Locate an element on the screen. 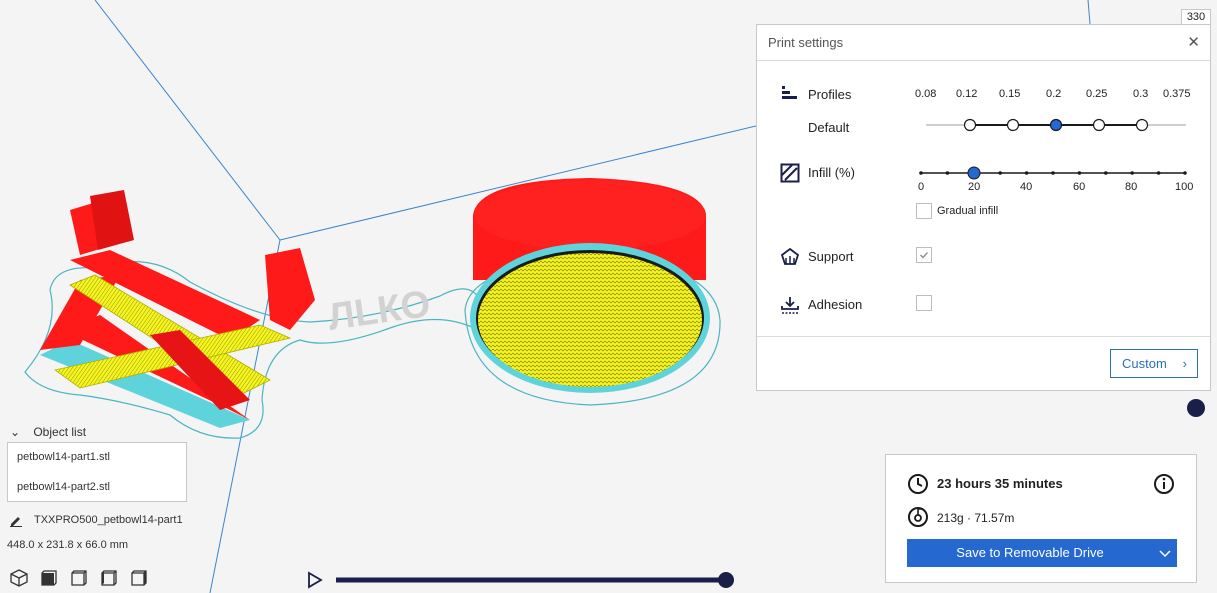 Image resolution: width=1217 pixels, height=593 pixels. adhesion-icon is located at coordinates (790, 305).